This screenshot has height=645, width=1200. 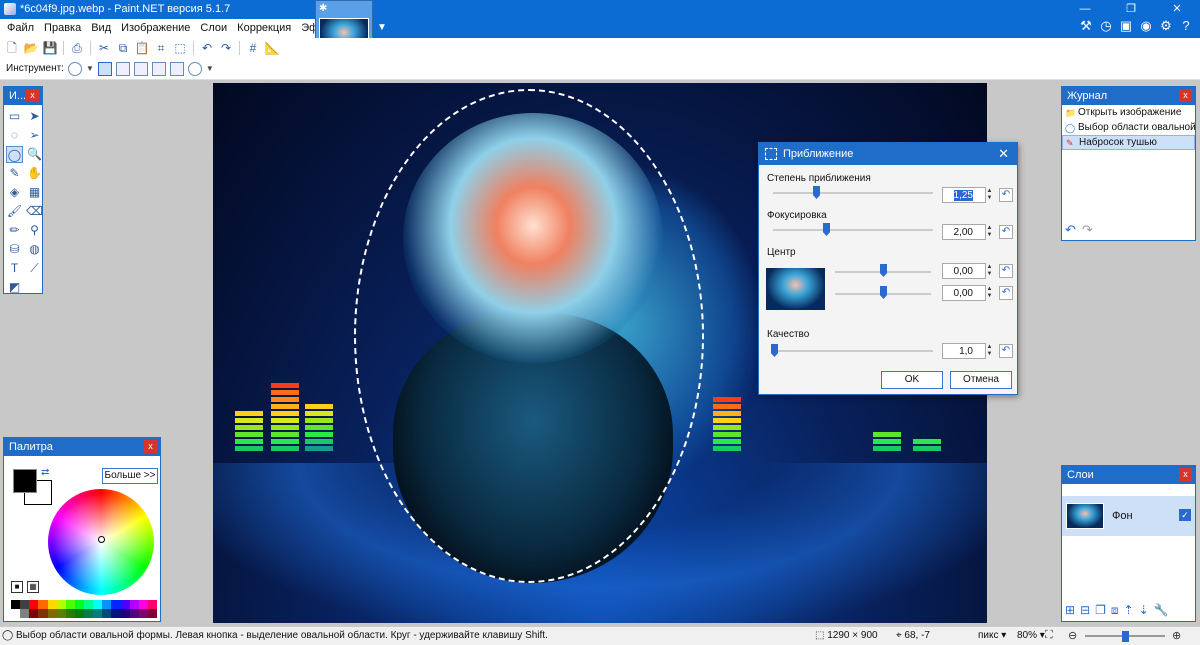 I want to click on selection-mode-replace, so click(x=104, y=68).